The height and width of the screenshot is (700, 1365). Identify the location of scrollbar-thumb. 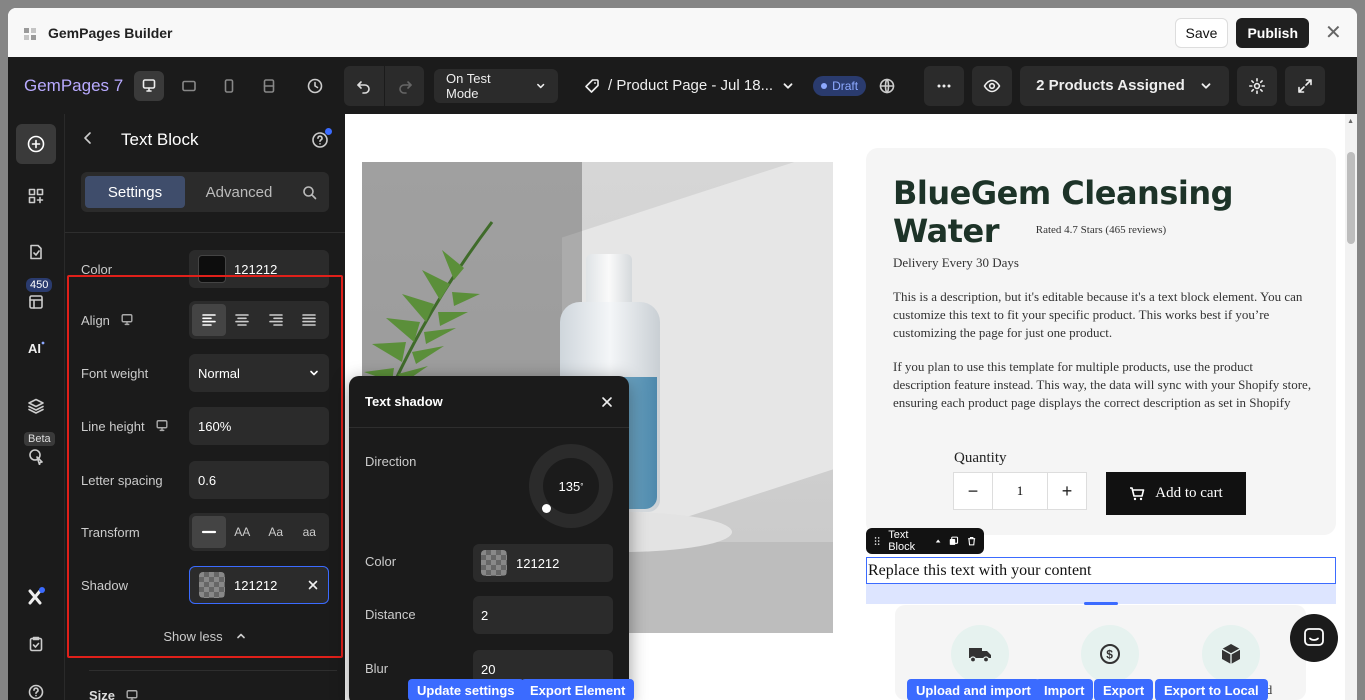
(1351, 198).